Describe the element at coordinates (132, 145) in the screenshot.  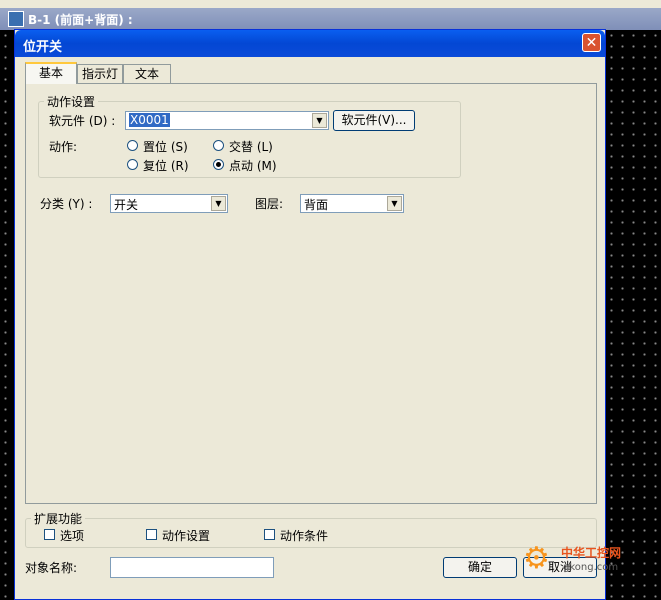
I see `radio-set` at that location.